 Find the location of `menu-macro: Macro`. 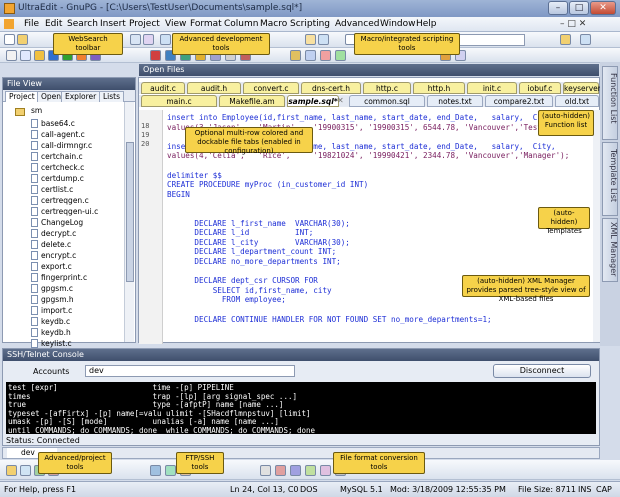

menu-macro: Macro is located at coordinates (273, 24).